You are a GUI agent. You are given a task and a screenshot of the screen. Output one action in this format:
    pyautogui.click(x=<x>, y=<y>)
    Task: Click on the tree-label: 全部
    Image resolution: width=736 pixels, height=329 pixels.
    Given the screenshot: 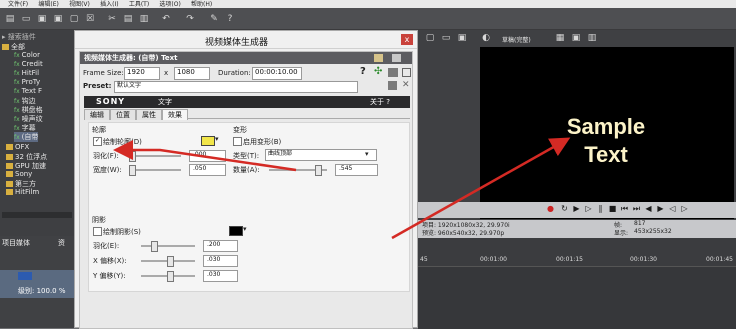 What is the action you would take?
    pyautogui.click(x=18, y=47)
    